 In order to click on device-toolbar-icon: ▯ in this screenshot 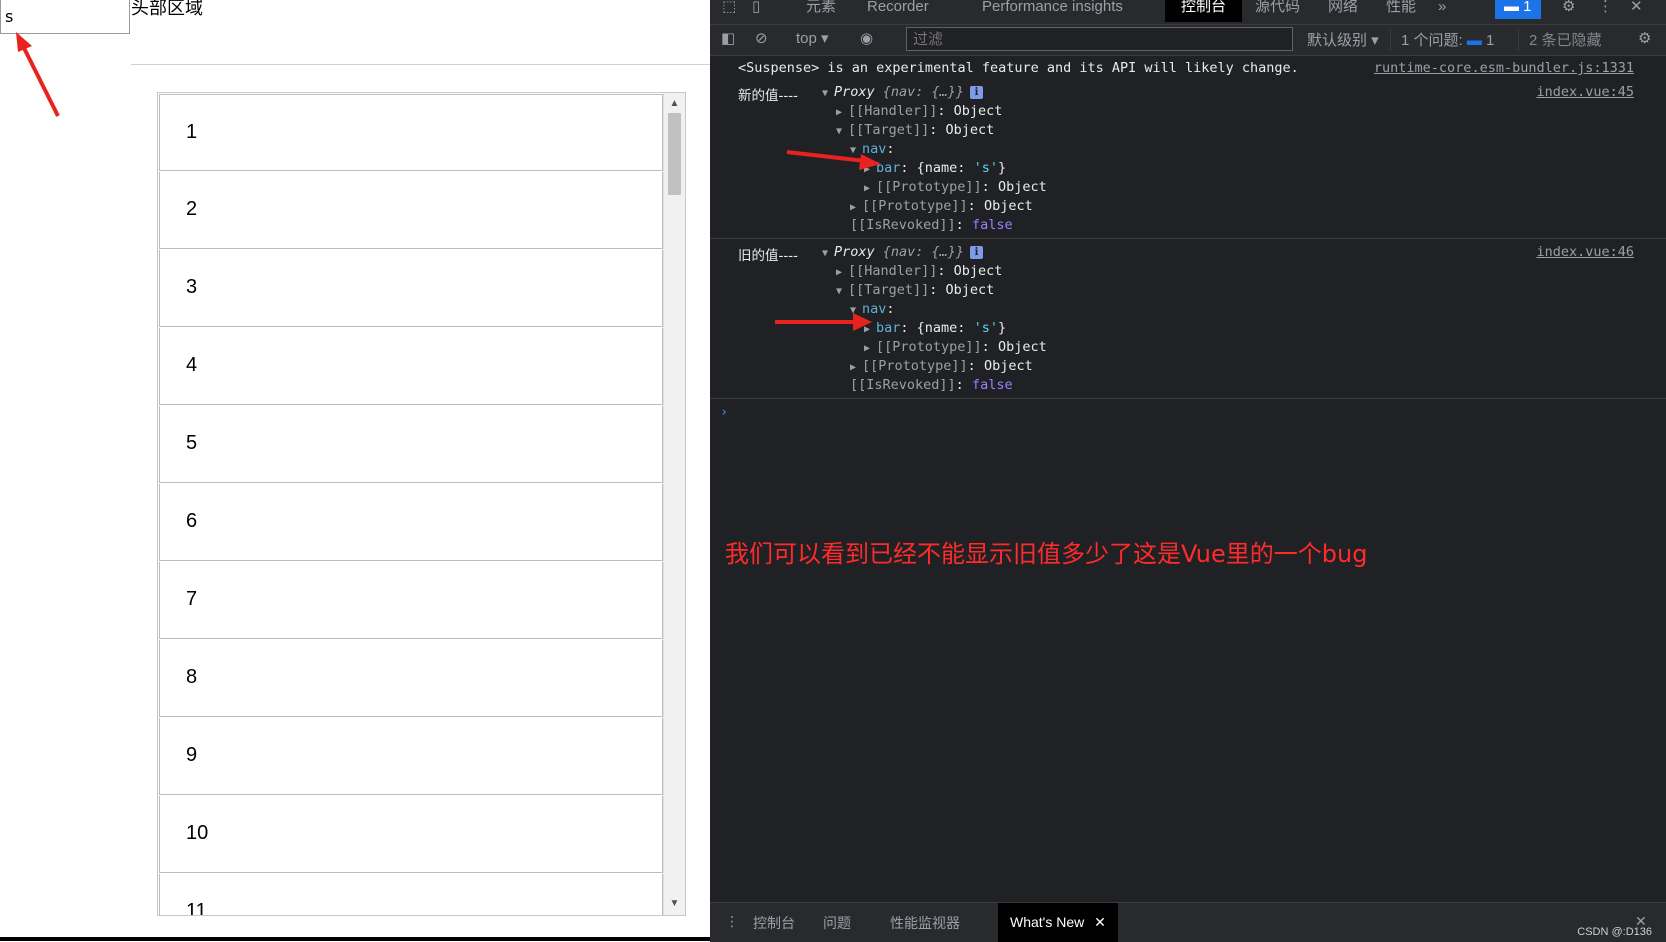, I will do `click(756, 11)`.